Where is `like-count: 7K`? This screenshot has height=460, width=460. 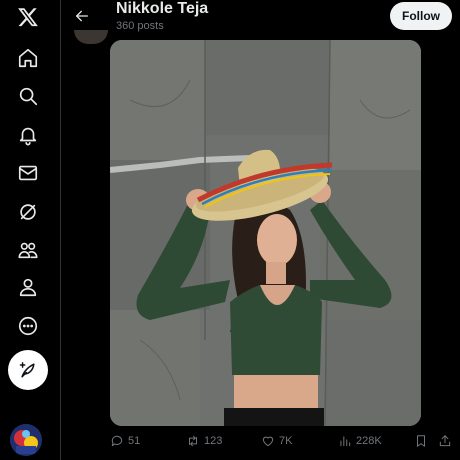
like-count: 7K is located at coordinates (286, 441).